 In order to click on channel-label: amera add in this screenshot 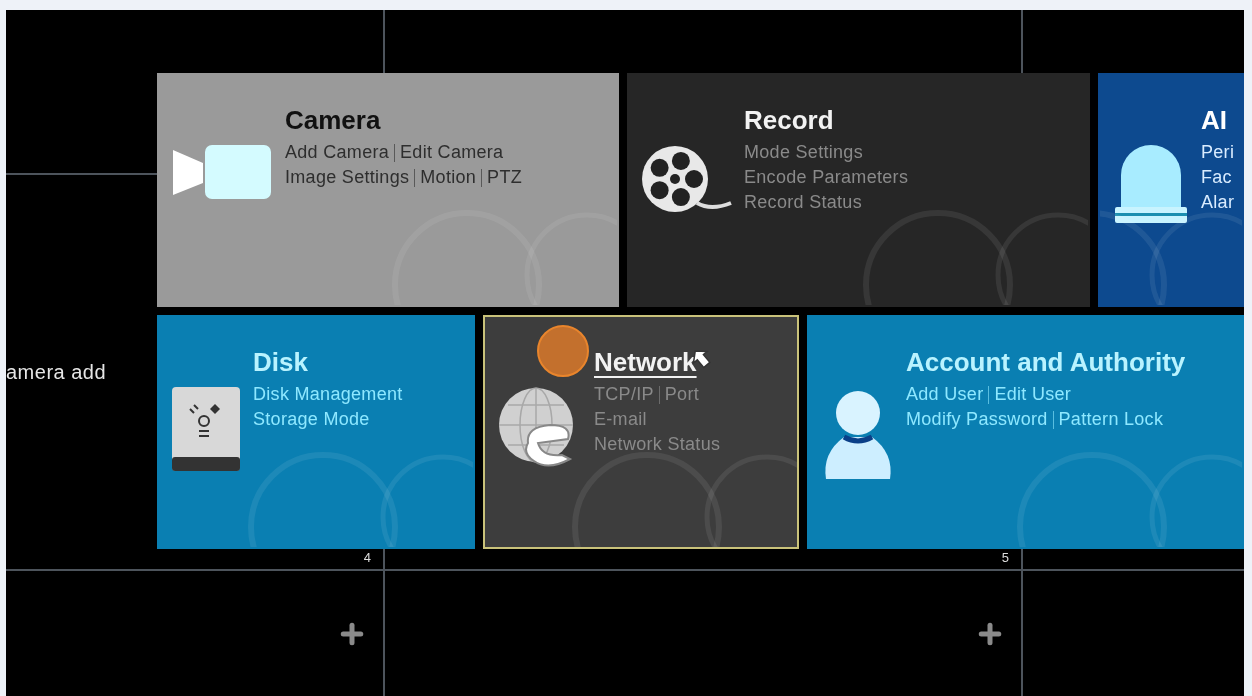, I will do `click(56, 372)`.